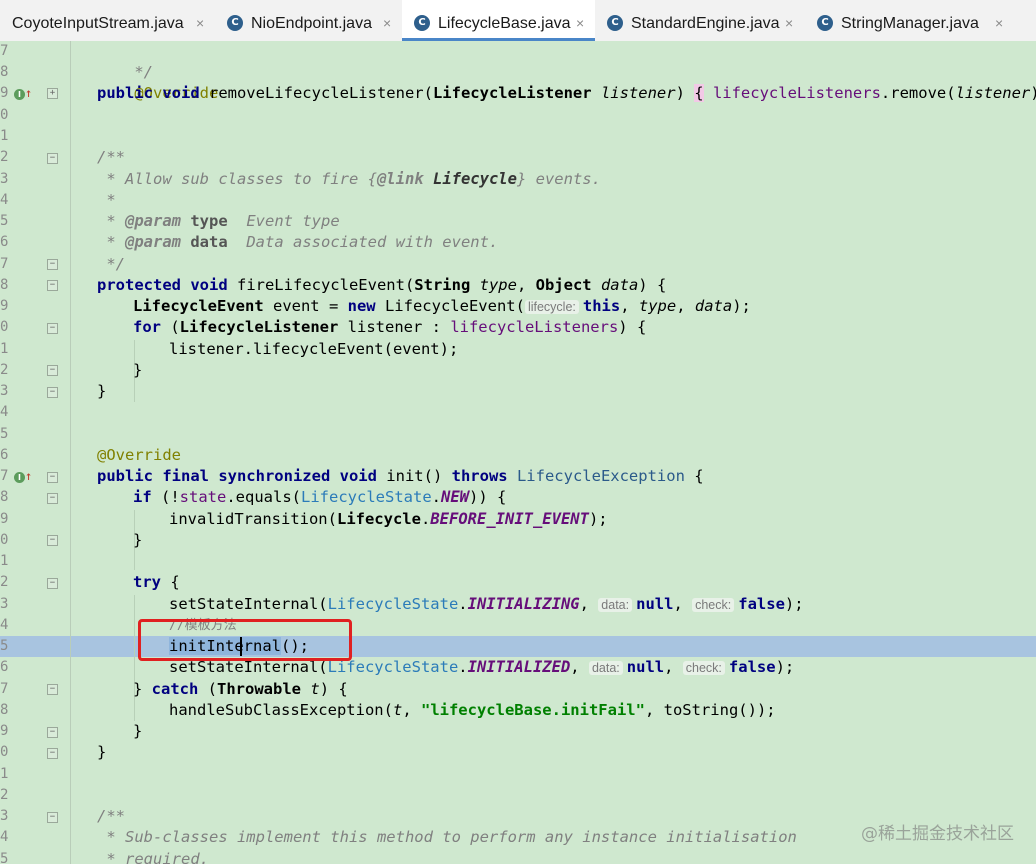 Image resolution: width=1036 pixels, height=864 pixels. I want to click on keyword: for, so click(152, 327).